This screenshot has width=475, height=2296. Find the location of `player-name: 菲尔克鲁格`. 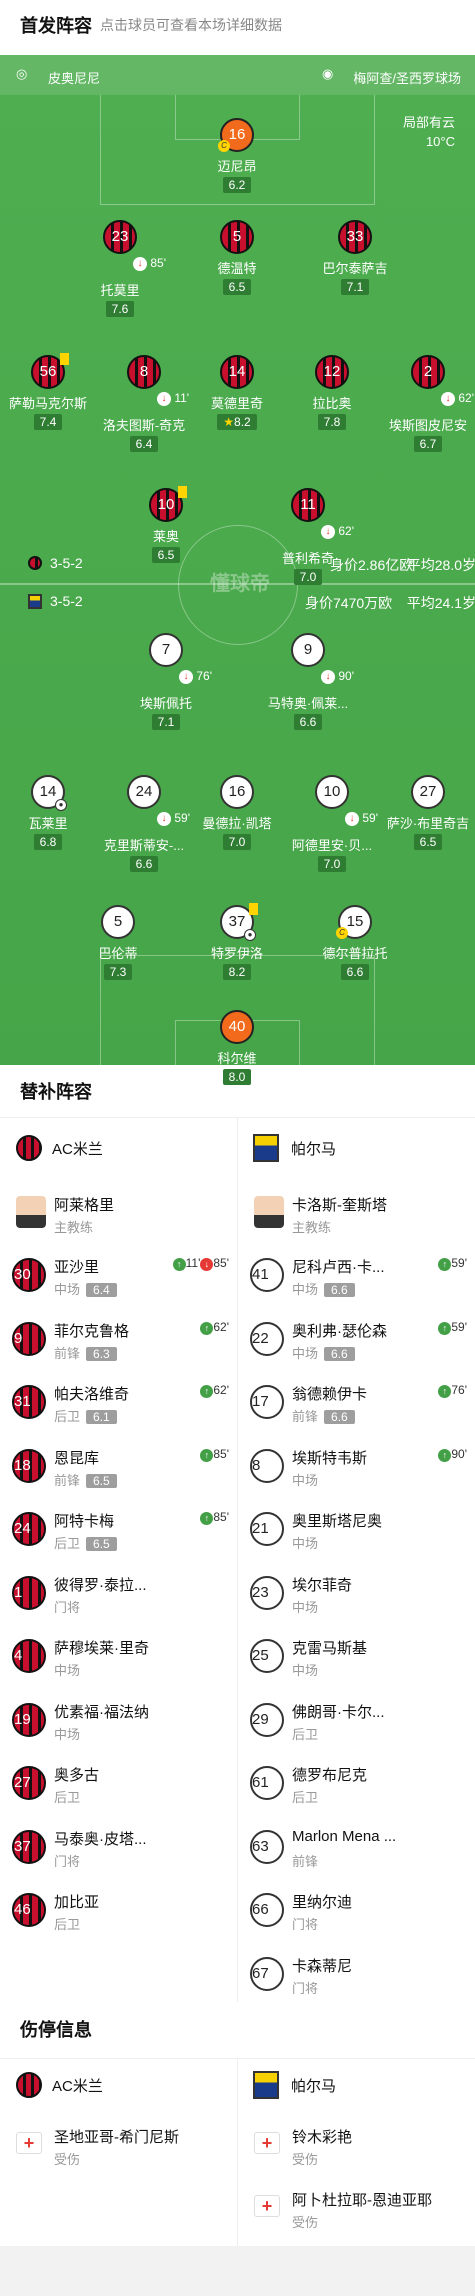

player-name: 菲尔克鲁格 is located at coordinates (92, 1331).